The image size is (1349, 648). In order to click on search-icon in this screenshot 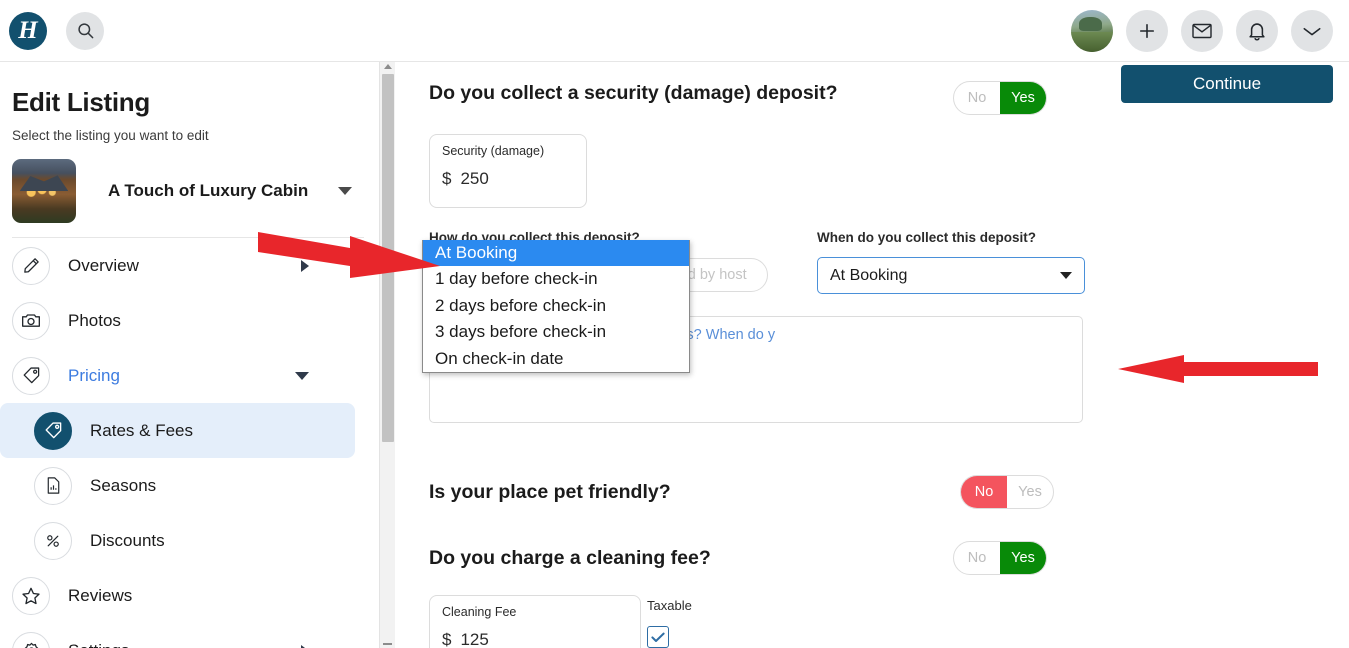, I will do `click(85, 30)`.